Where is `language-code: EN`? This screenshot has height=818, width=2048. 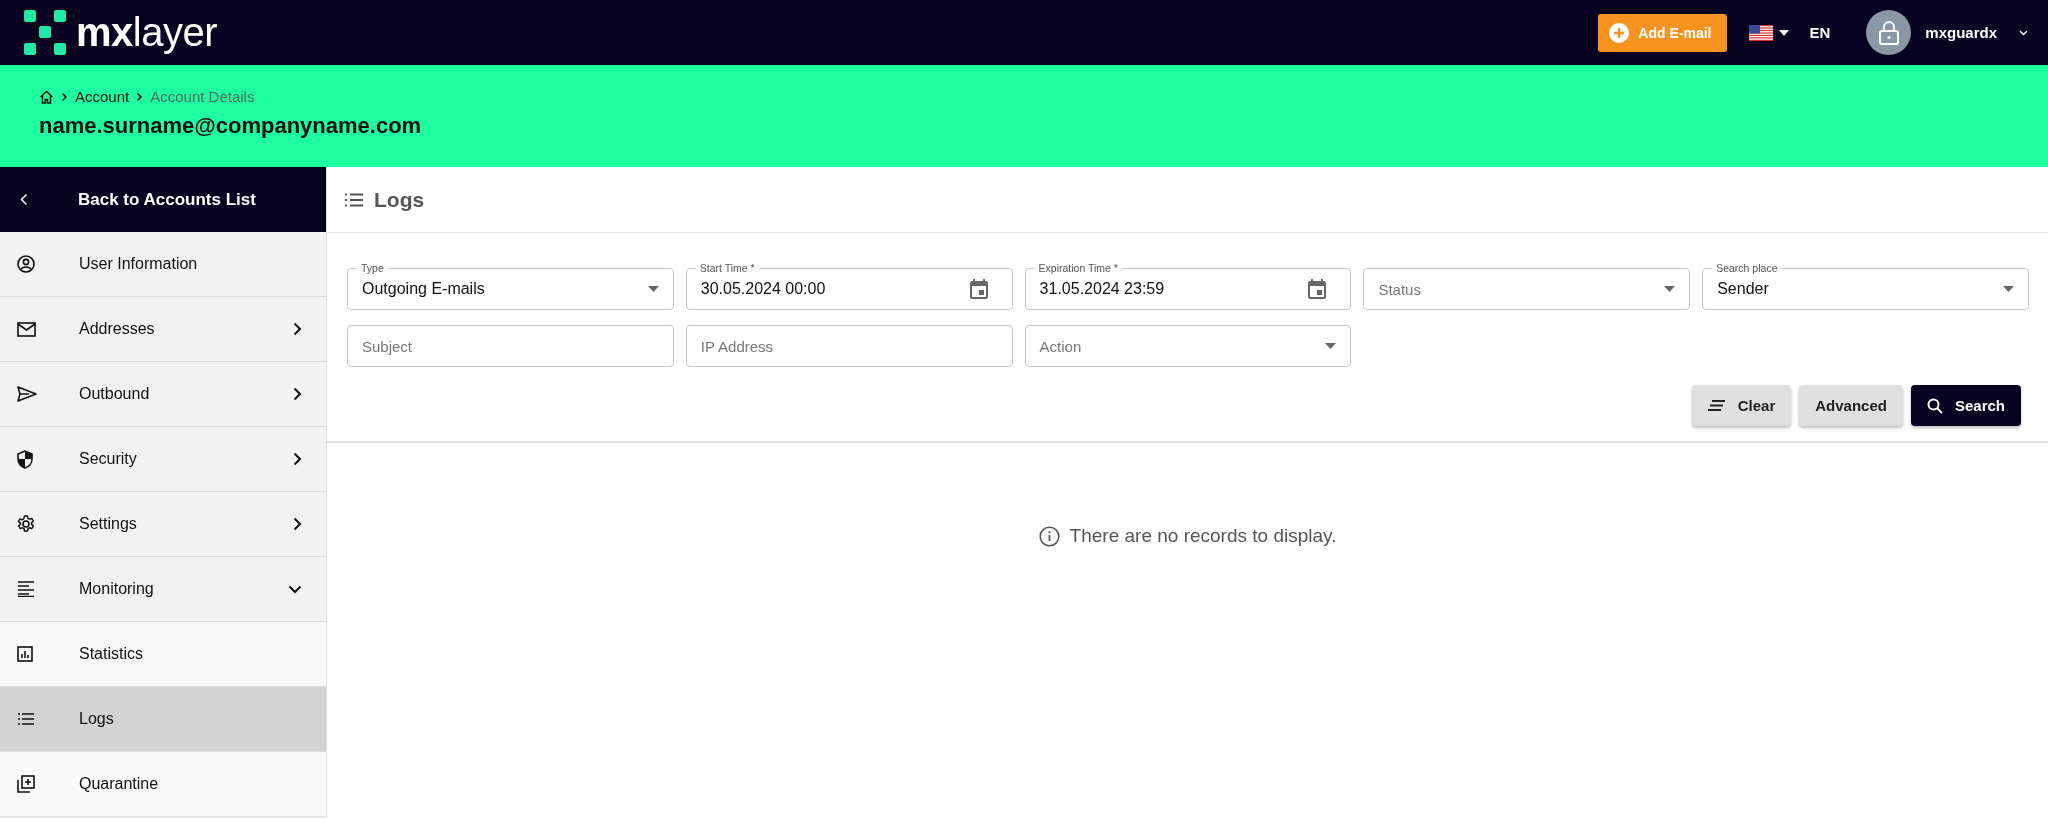 language-code: EN is located at coordinates (1820, 32).